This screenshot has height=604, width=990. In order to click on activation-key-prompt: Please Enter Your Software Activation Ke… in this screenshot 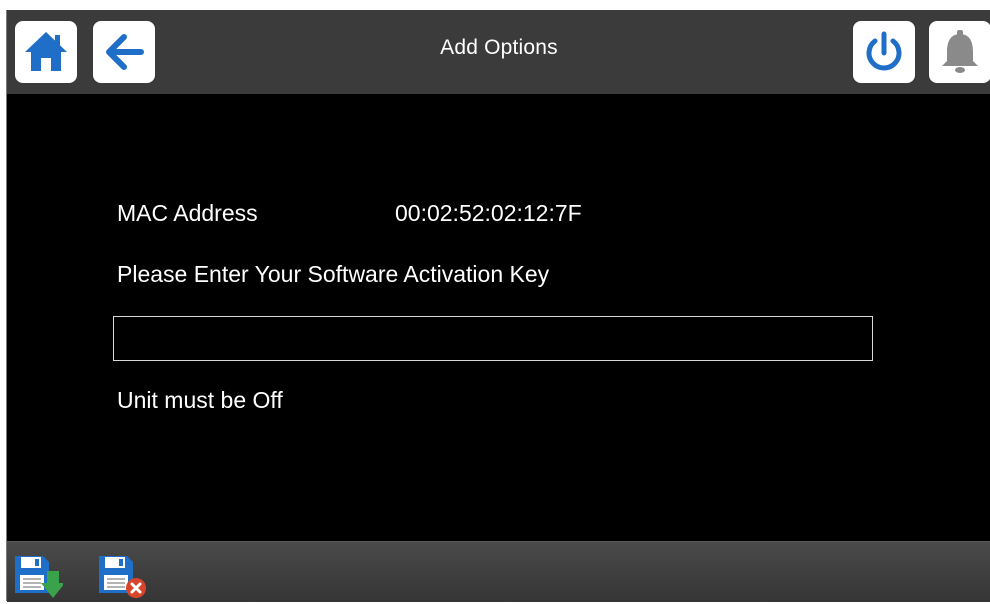, I will do `click(333, 274)`.